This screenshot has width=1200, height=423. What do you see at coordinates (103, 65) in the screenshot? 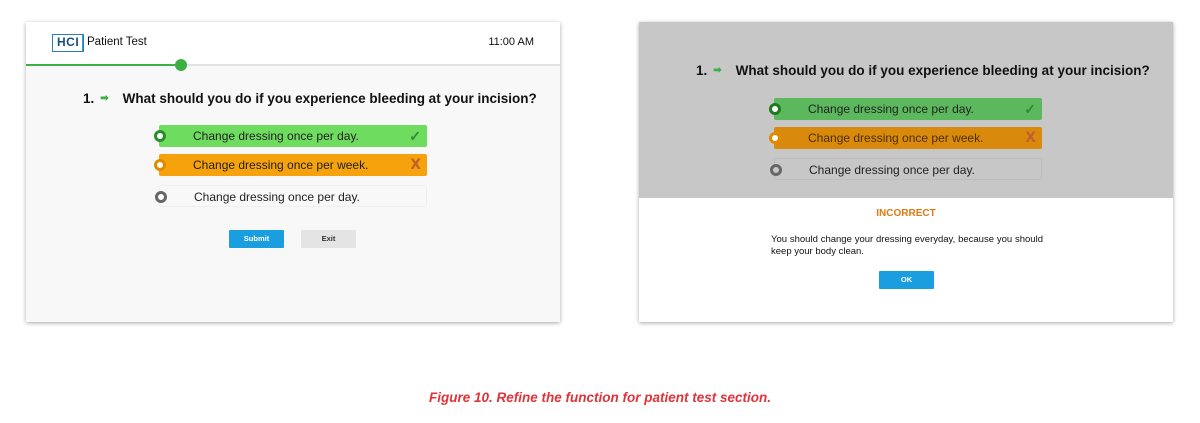
I see `progress-fill` at bounding box center [103, 65].